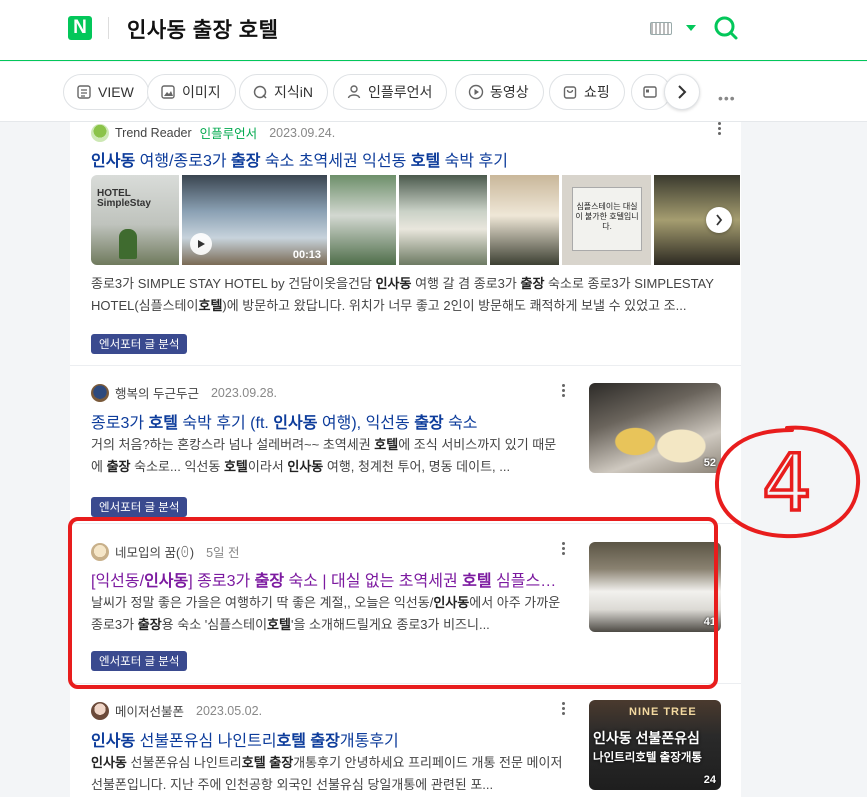 The image size is (867, 797). I want to click on tab-shopping: 쇼핑, so click(587, 92).